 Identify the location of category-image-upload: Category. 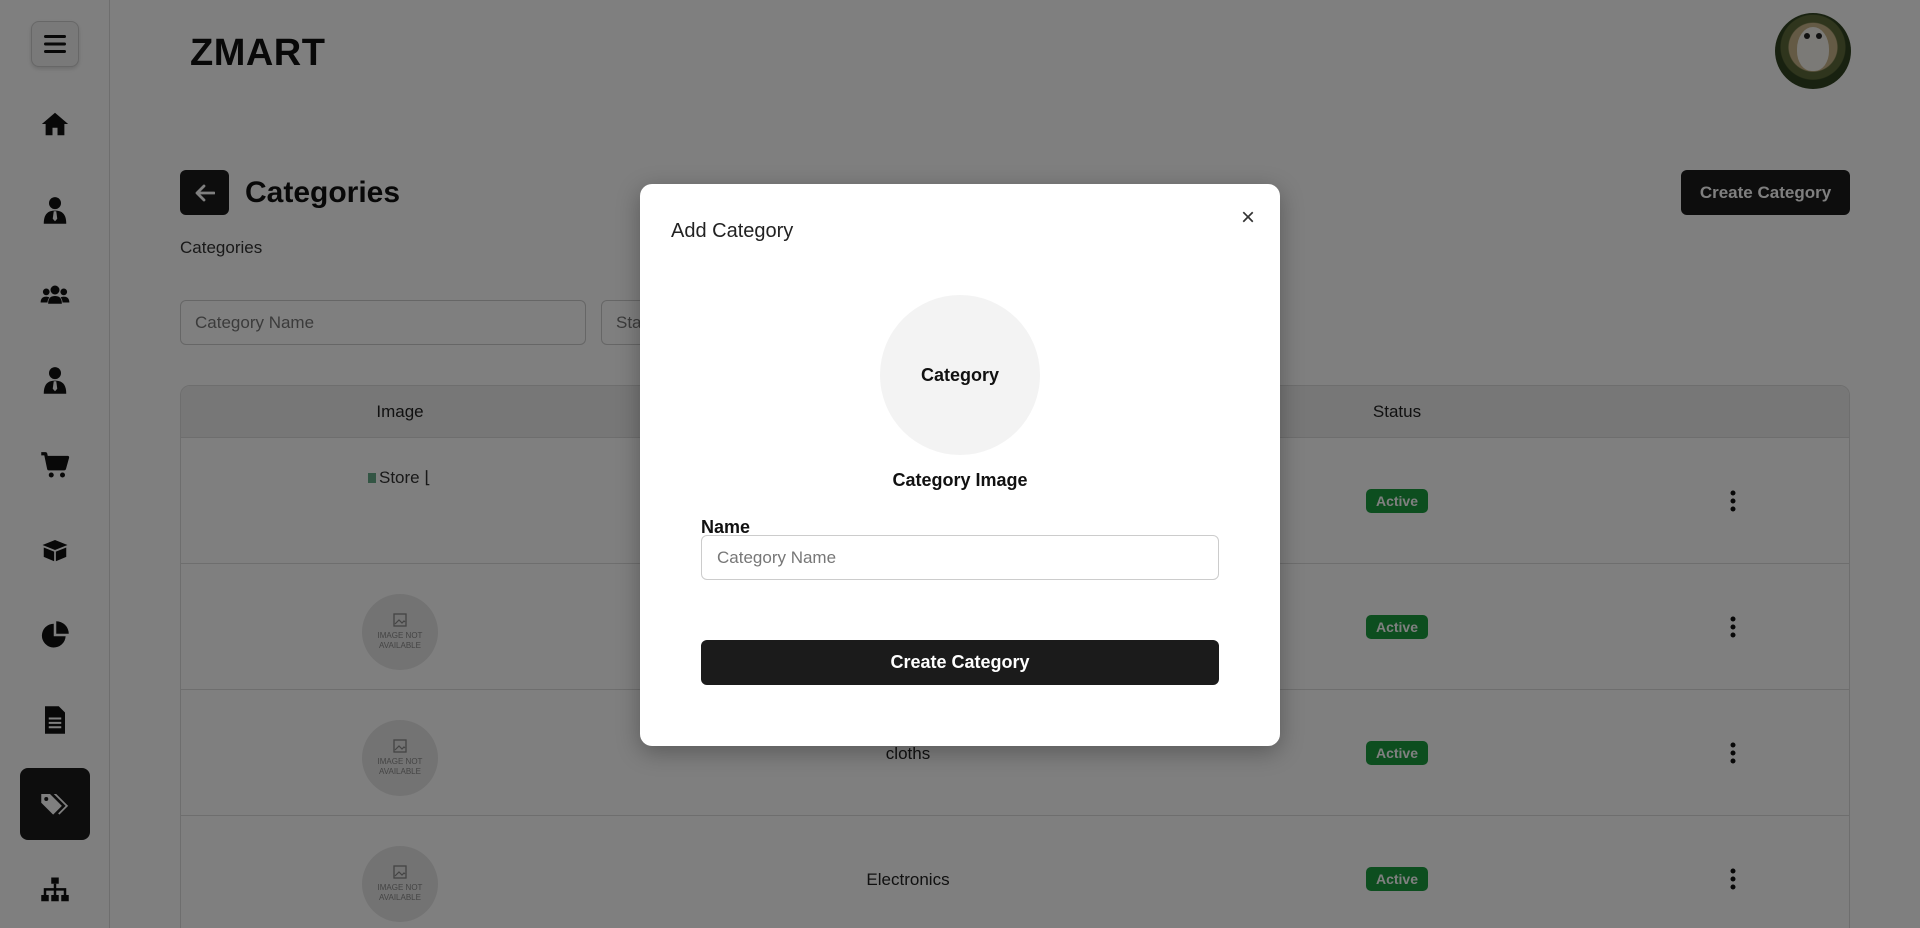
(960, 375).